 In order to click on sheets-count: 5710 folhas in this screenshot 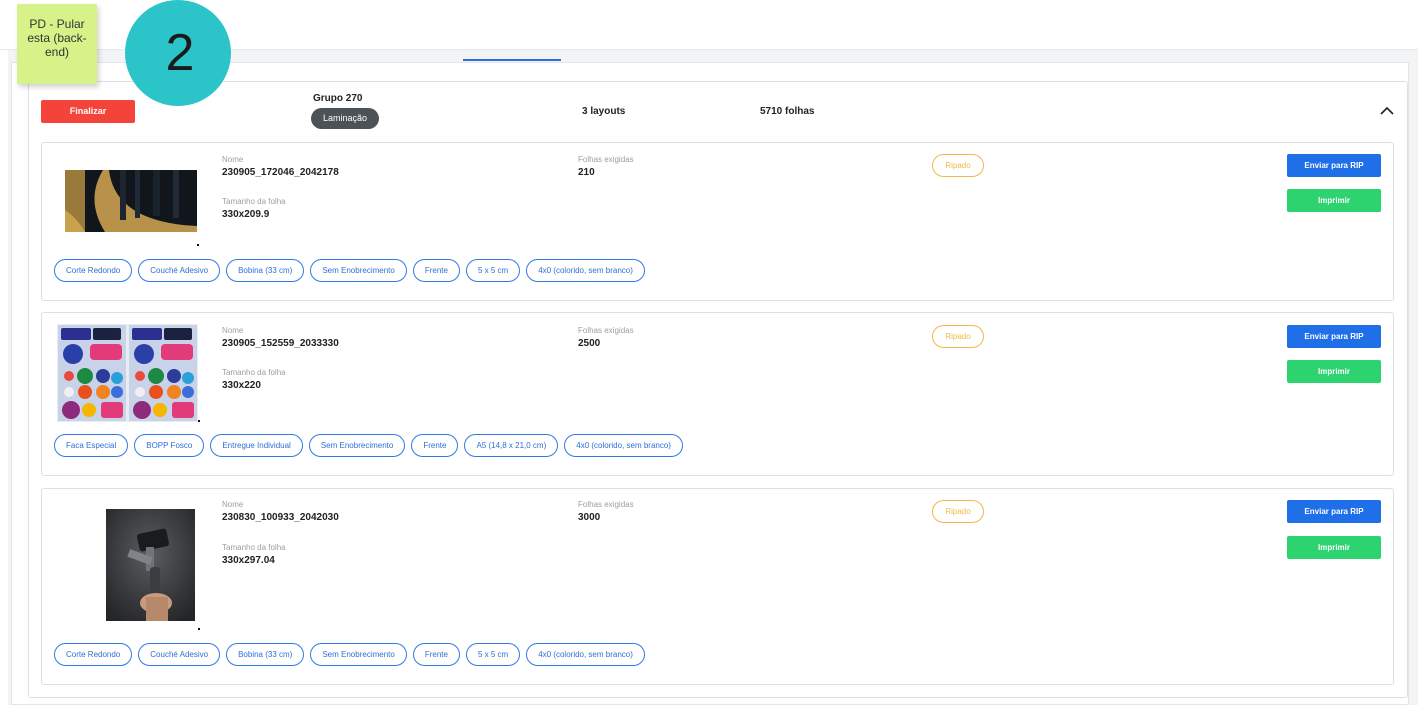, I will do `click(787, 111)`.